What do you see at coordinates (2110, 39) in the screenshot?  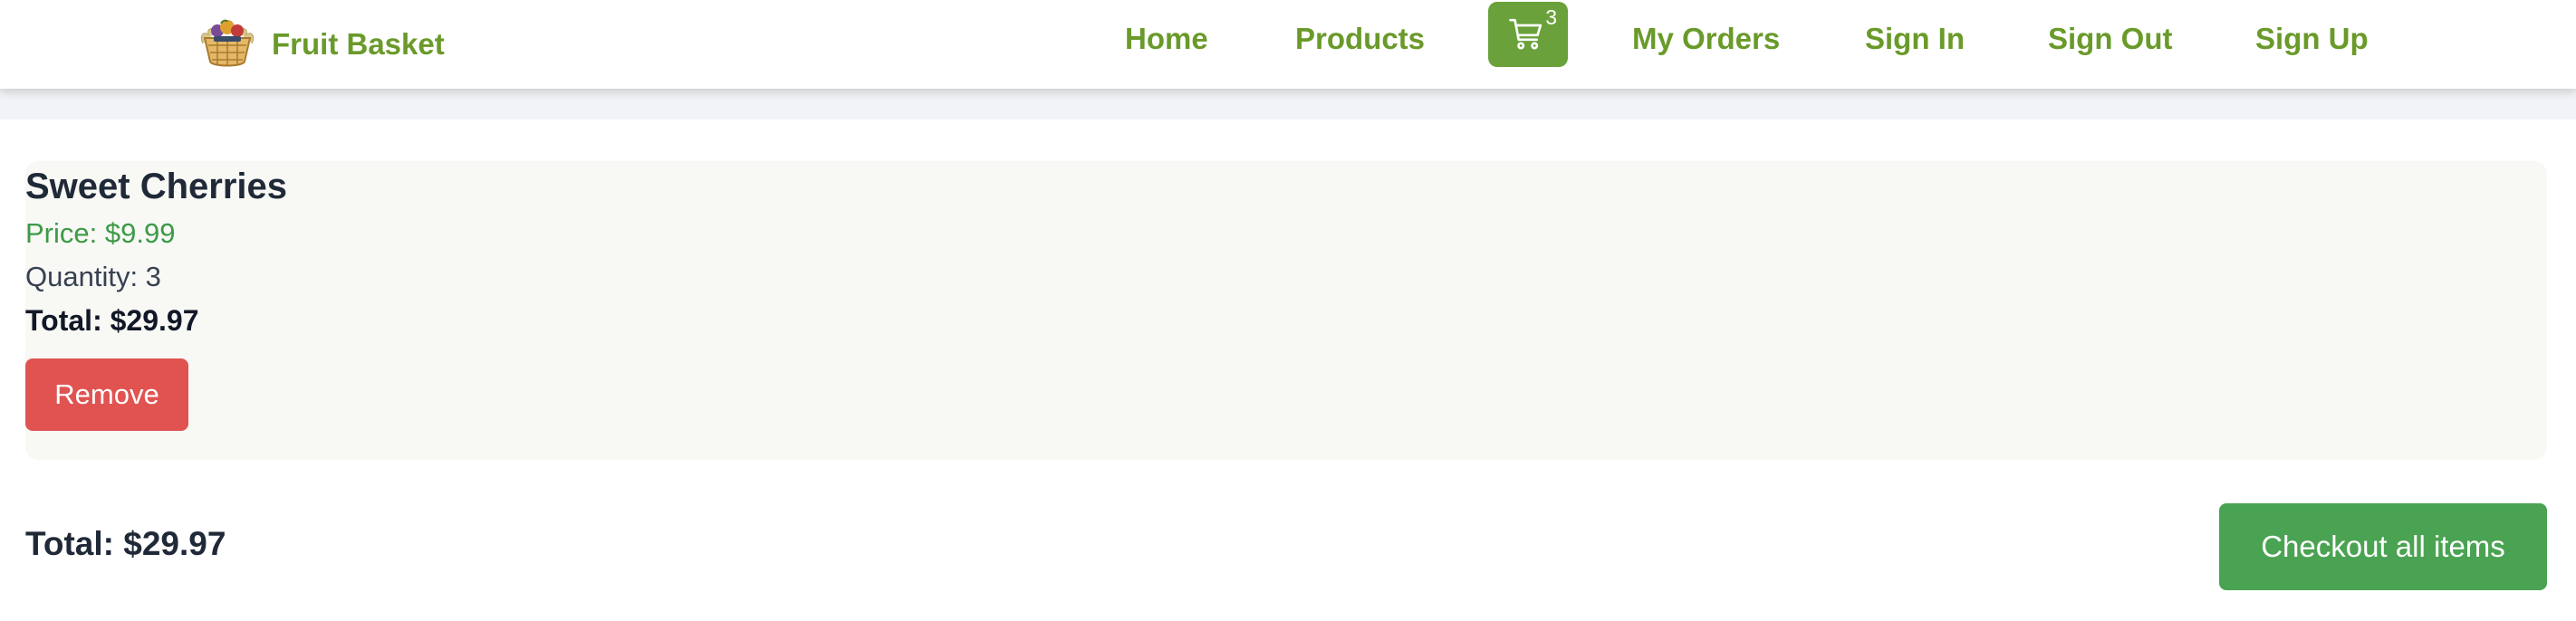 I see `nav-sign-out: Sign Out` at bounding box center [2110, 39].